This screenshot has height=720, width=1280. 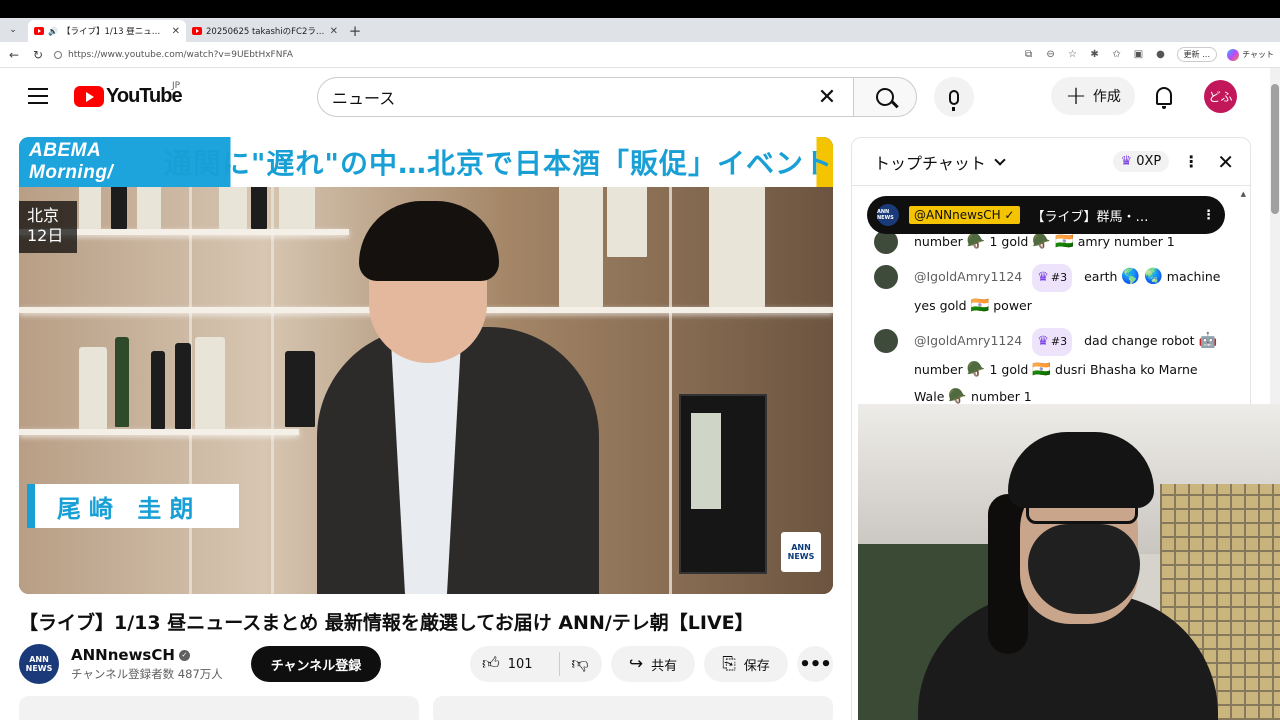 What do you see at coordinates (1084, 569) in the screenshot?
I see `streamer-mask` at bounding box center [1084, 569].